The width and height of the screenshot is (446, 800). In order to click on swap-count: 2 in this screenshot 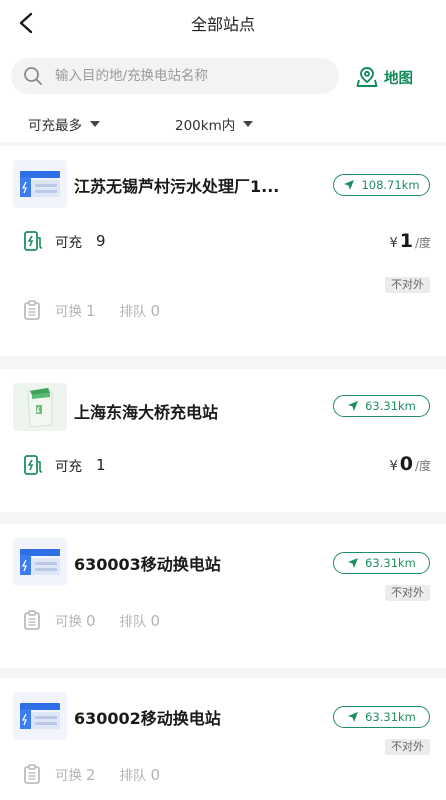, I will do `click(91, 775)`.